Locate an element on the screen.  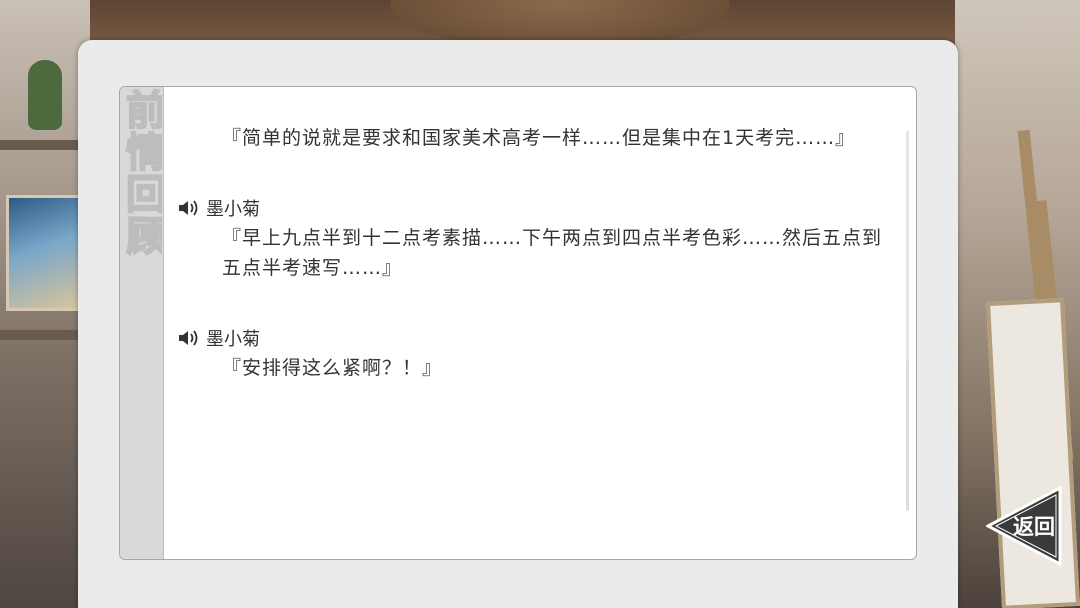
backlog-entry: 墨小菊 『安排得这么紧啊？！』 is located at coordinates (538, 353).